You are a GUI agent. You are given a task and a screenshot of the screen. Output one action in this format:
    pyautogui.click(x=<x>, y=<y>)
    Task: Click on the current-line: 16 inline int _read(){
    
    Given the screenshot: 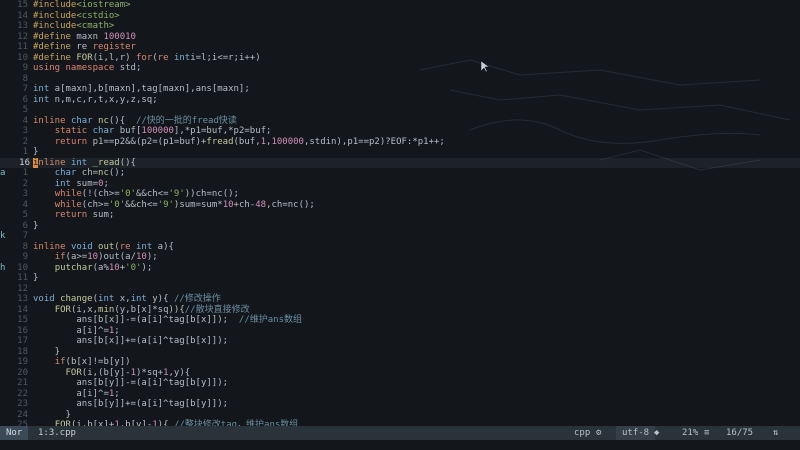 What is the action you would take?
    pyautogui.click(x=400, y=163)
    